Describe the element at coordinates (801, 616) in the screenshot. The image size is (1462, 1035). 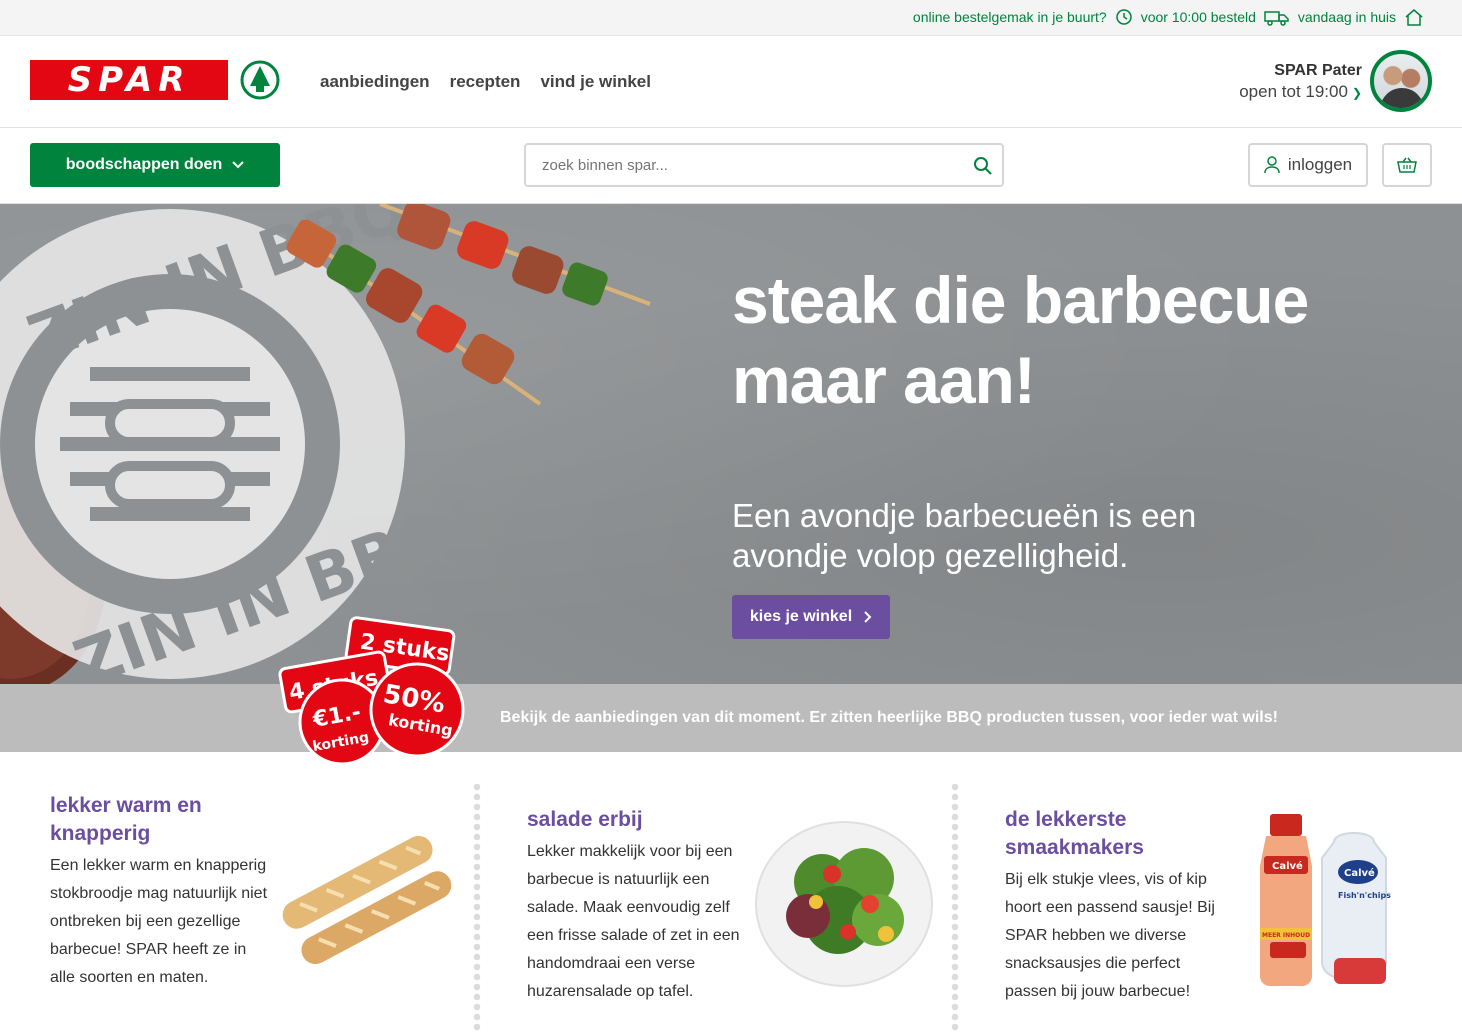
I see `kies-je-winkel-label: kies je winkel` at that location.